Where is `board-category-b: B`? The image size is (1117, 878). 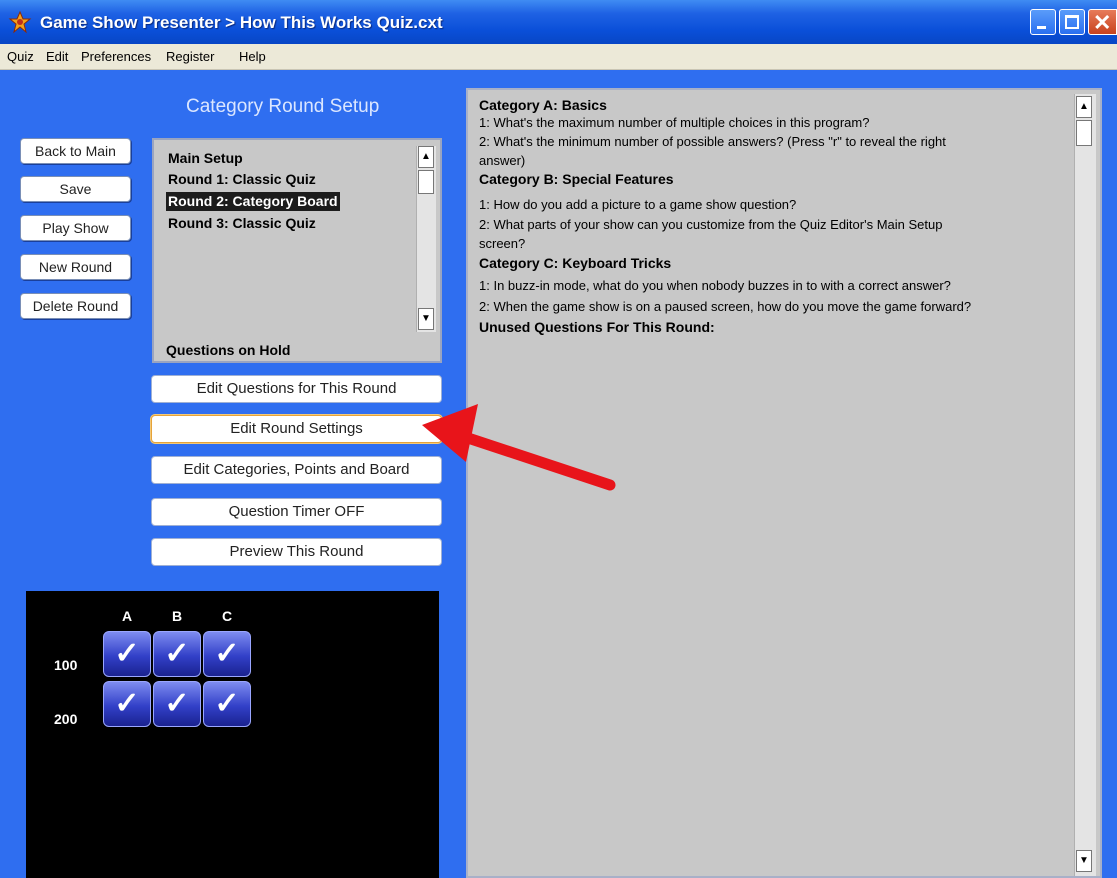 board-category-b: B is located at coordinates (177, 616).